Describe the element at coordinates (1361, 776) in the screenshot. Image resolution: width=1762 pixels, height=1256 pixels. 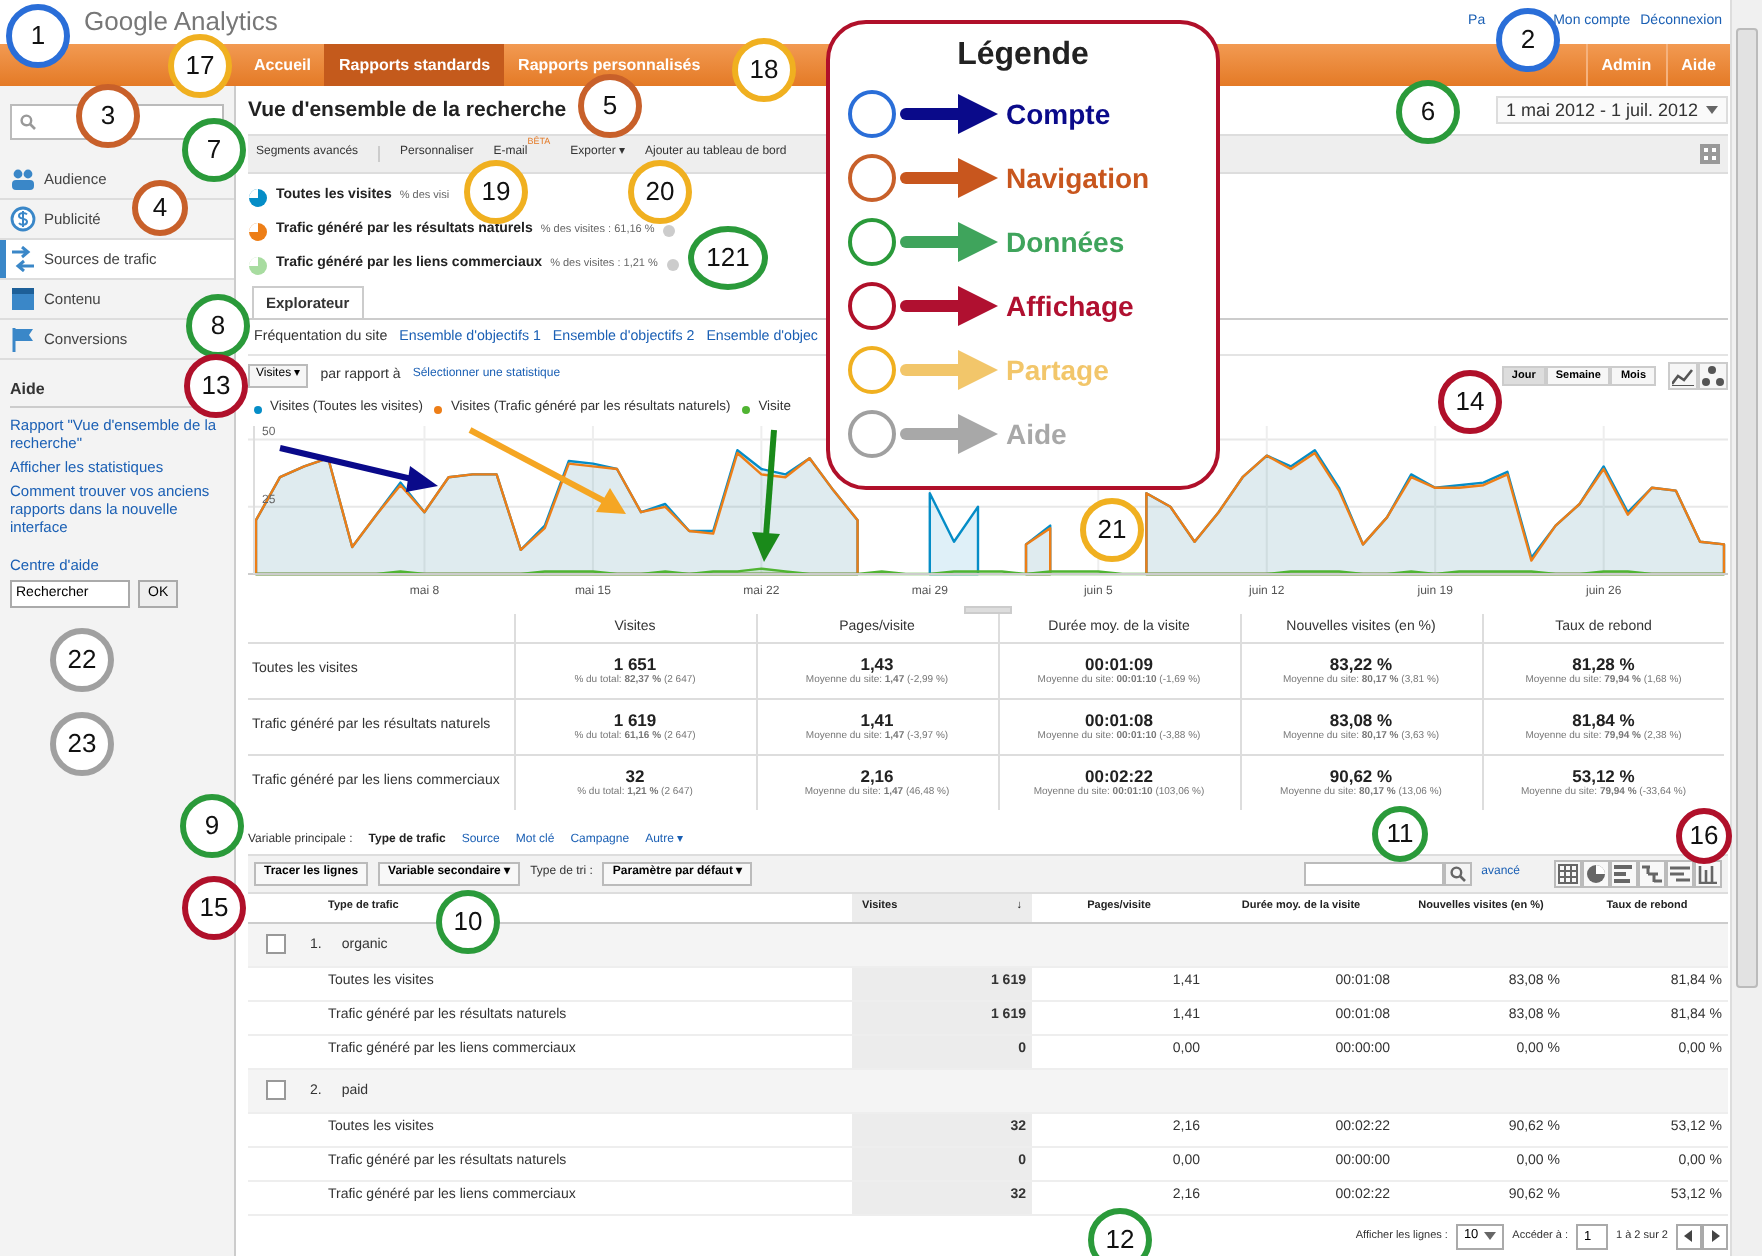
I see `metric-value: 90,62 %` at that location.